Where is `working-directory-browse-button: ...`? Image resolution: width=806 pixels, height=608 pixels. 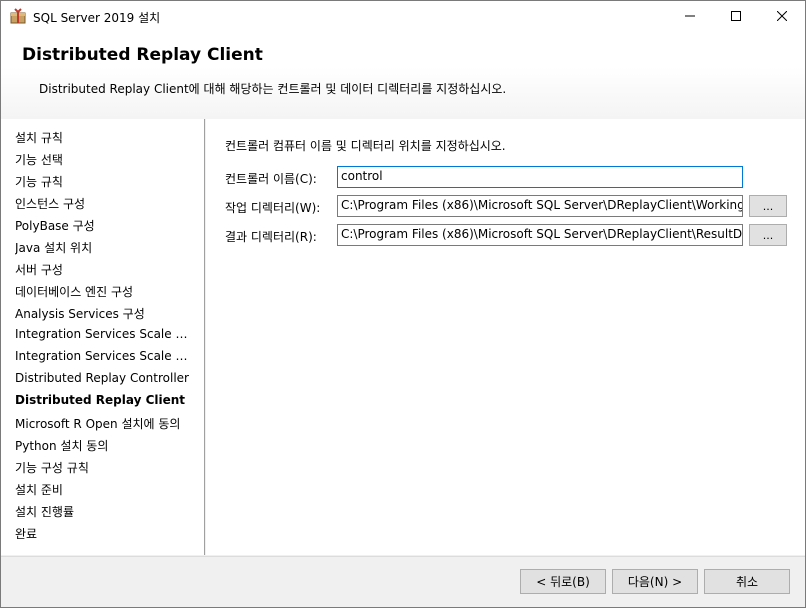
working-directory-browse-button: ... is located at coordinates (768, 206).